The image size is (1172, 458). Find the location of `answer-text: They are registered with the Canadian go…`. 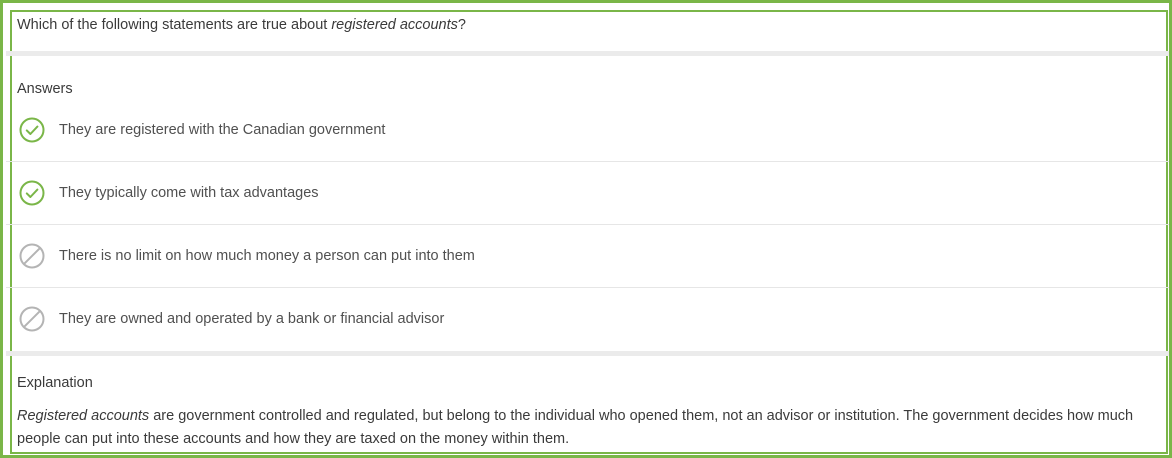

answer-text: They are registered with the Canadian go… is located at coordinates (222, 130).